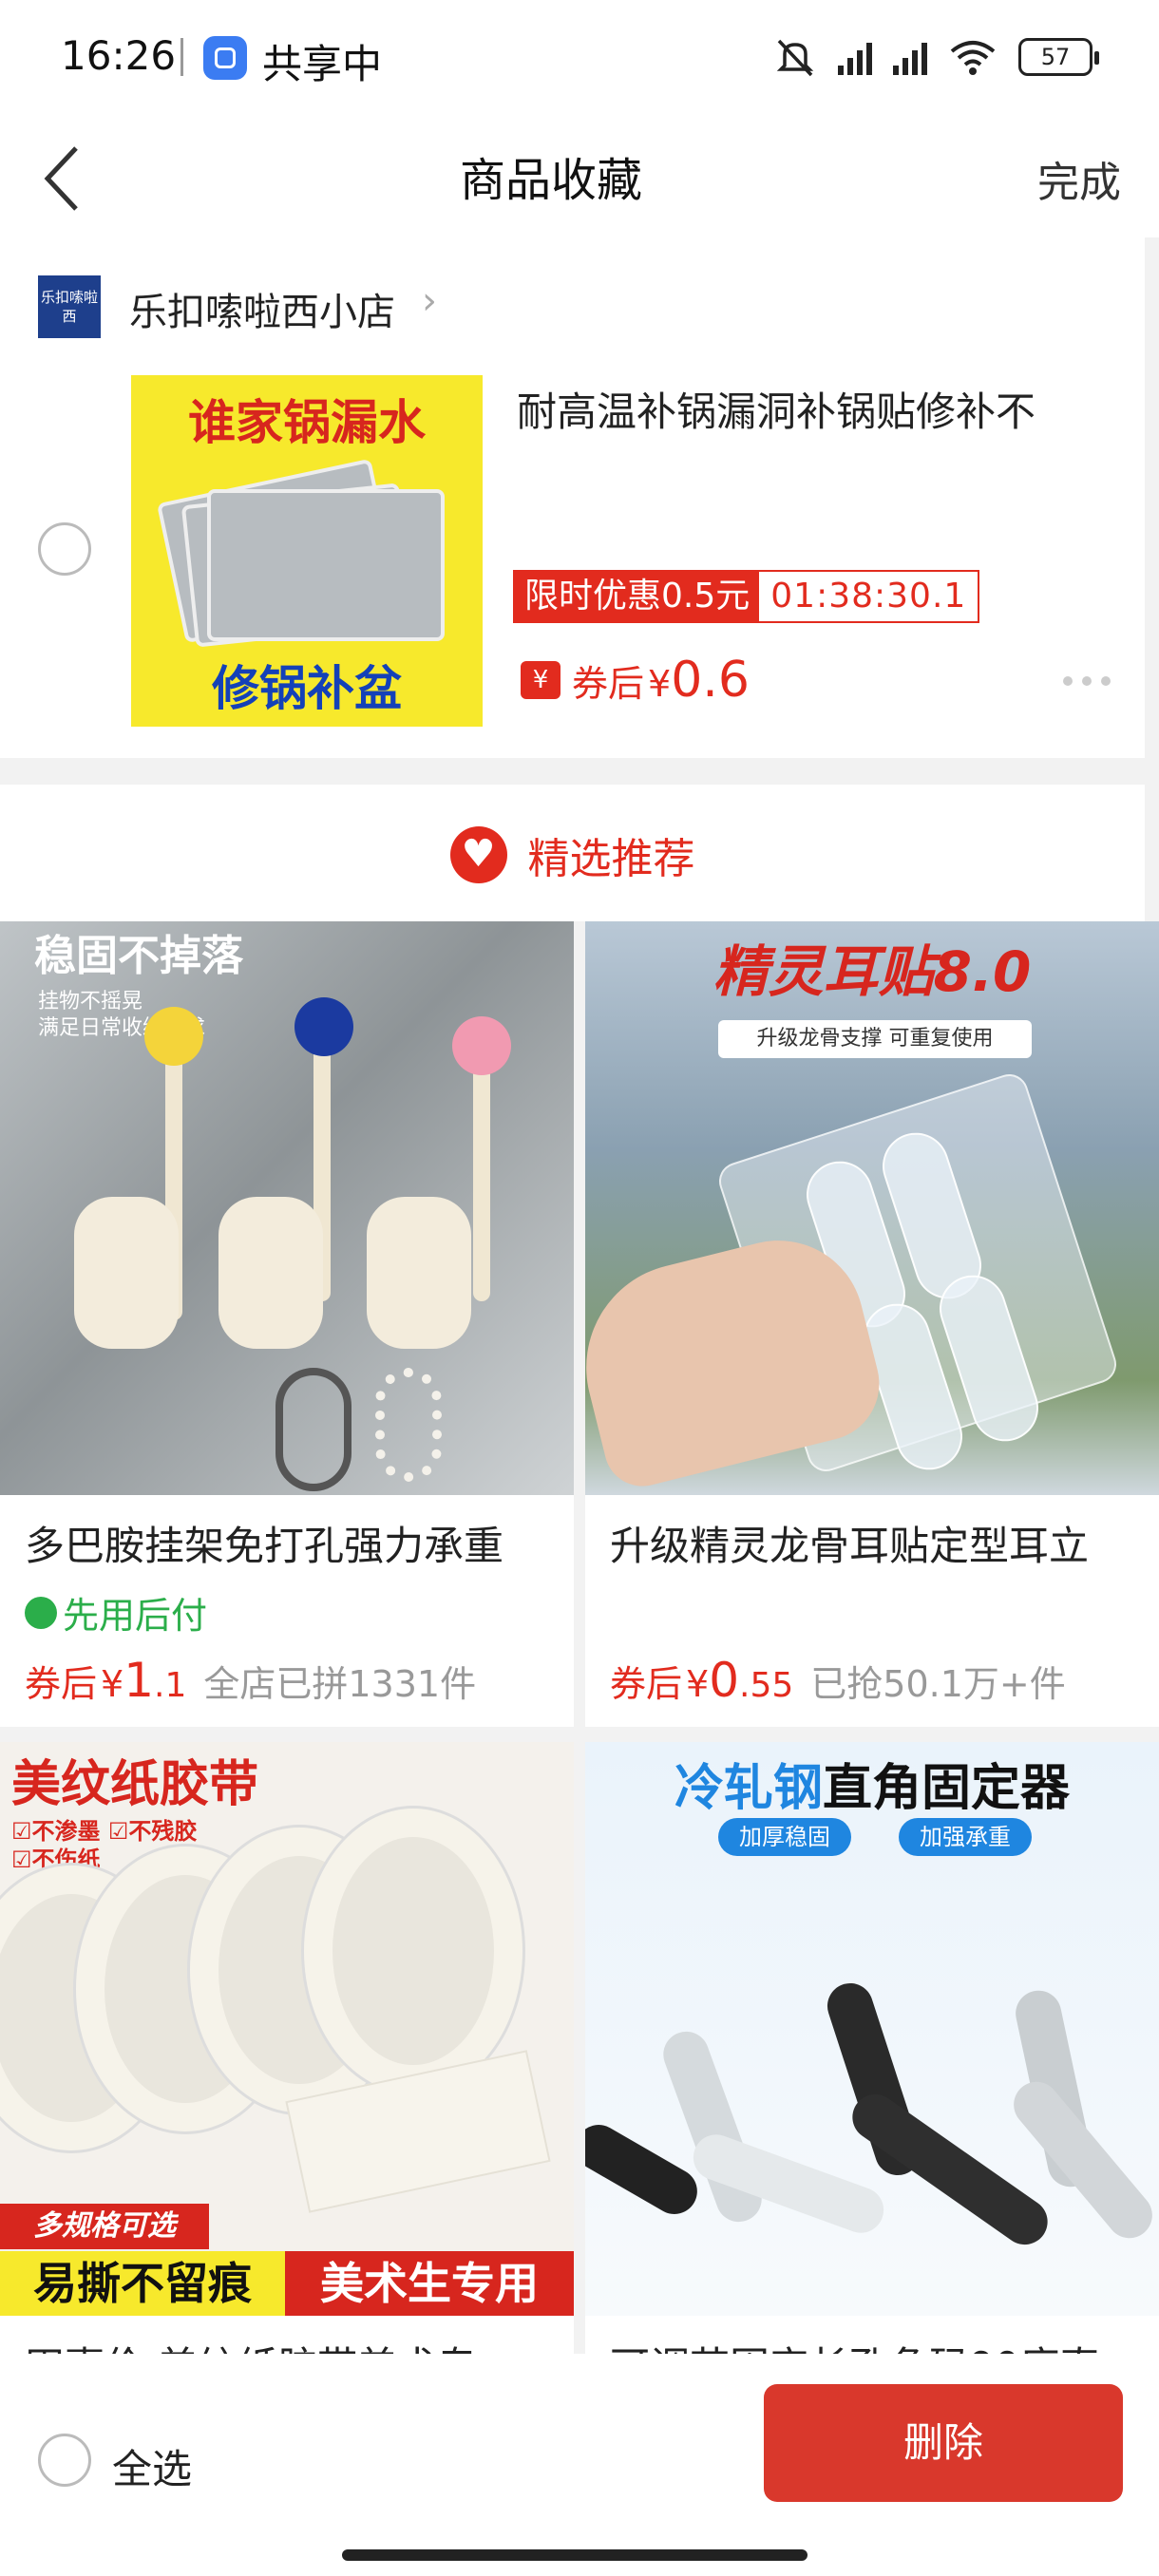 The image size is (1159, 2576). I want to click on image-headline: 精灵耳贴8.0, so click(872, 971).